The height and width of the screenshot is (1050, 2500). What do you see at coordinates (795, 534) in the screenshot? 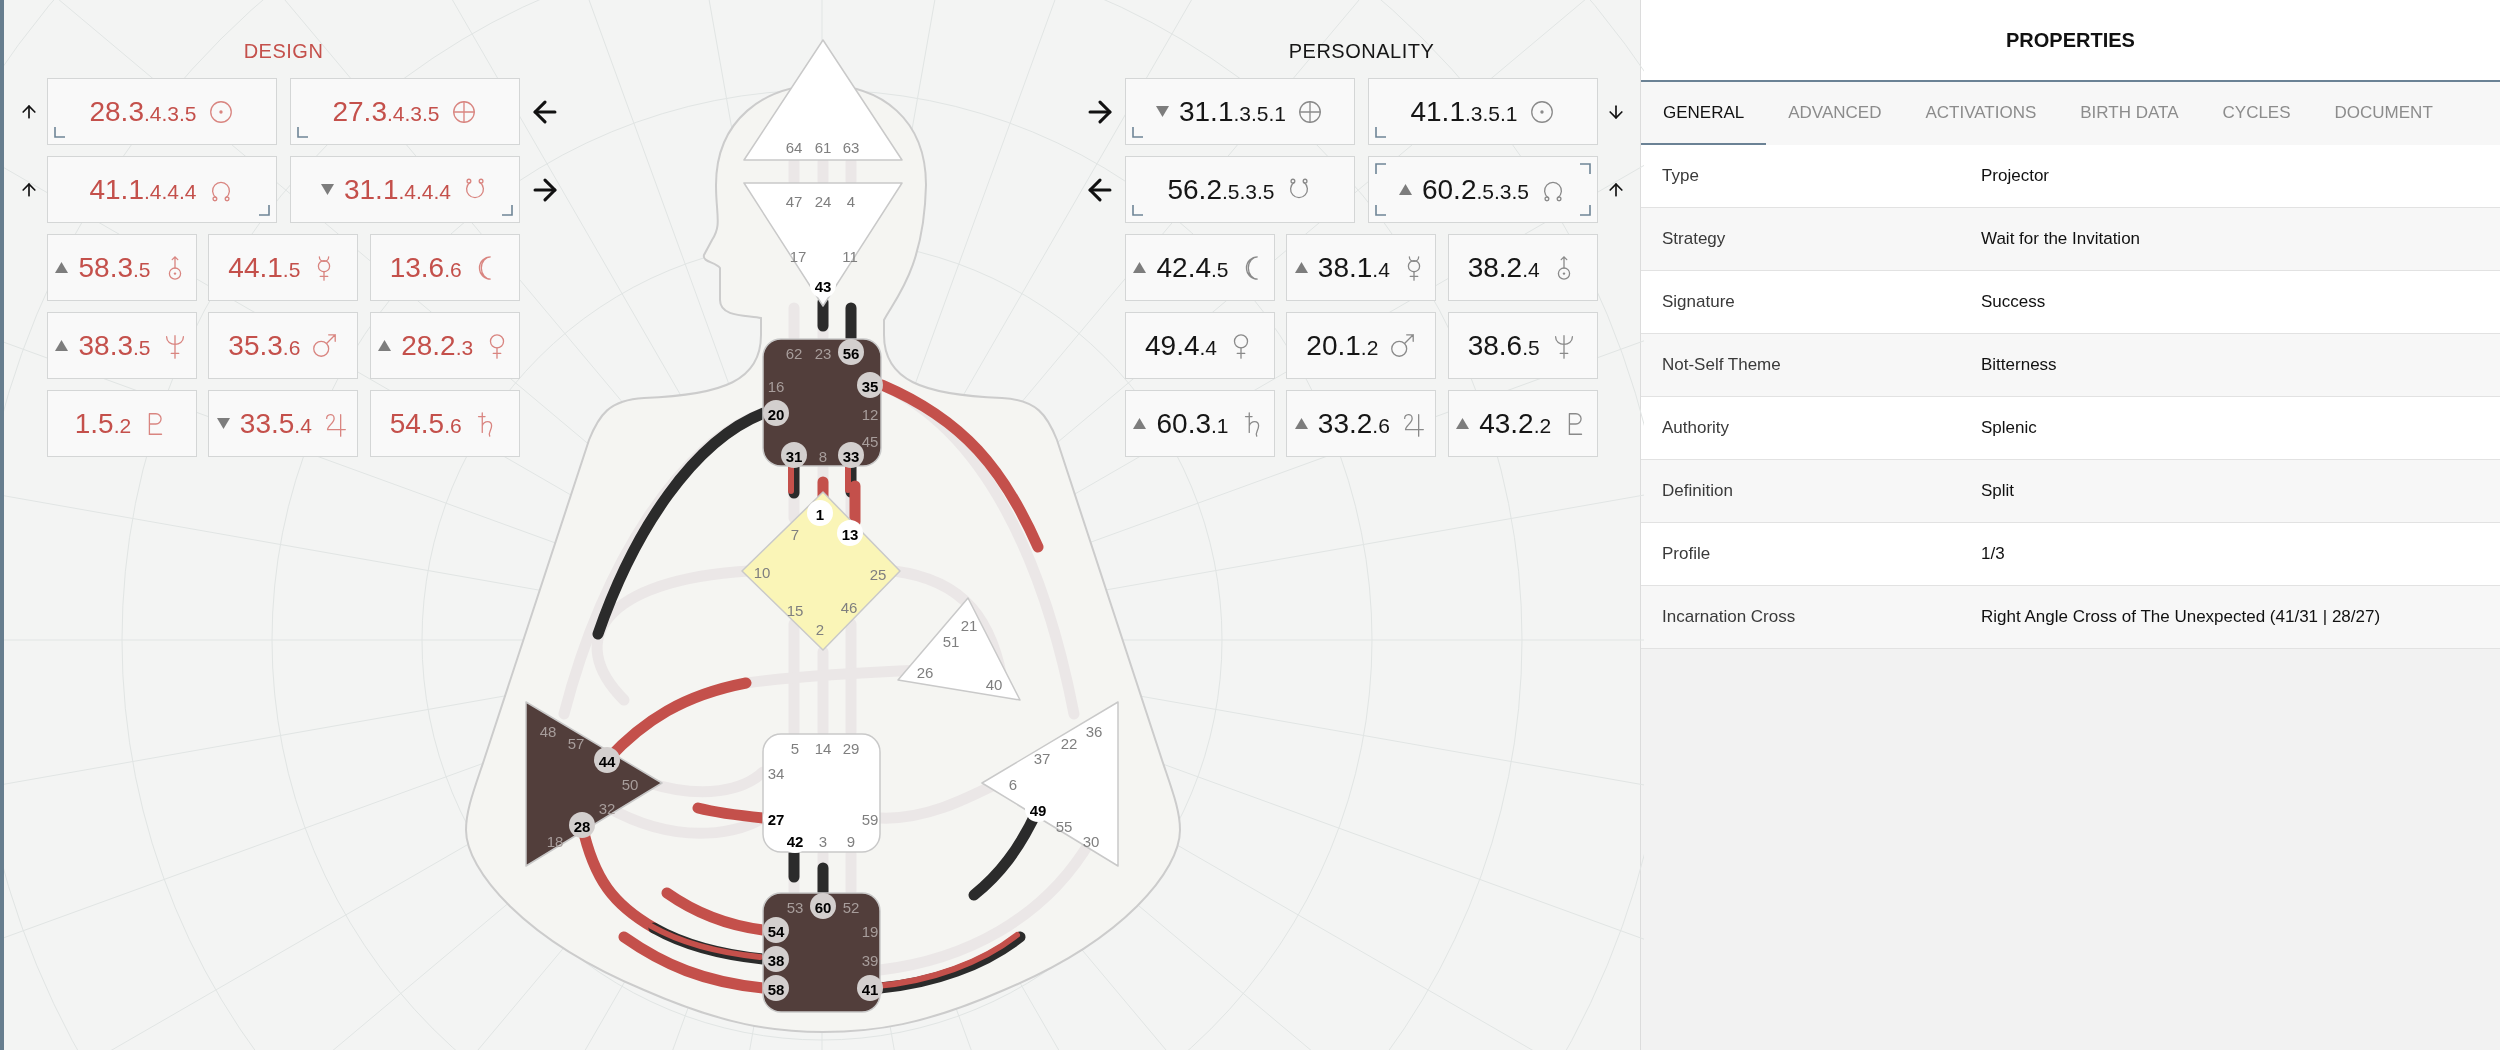
I see `gate-number: 7` at bounding box center [795, 534].